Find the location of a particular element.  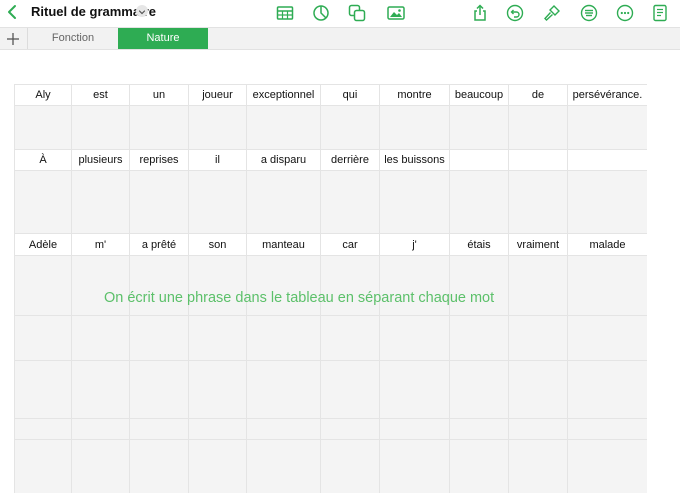

table-cell: j' is located at coordinates (414, 244).